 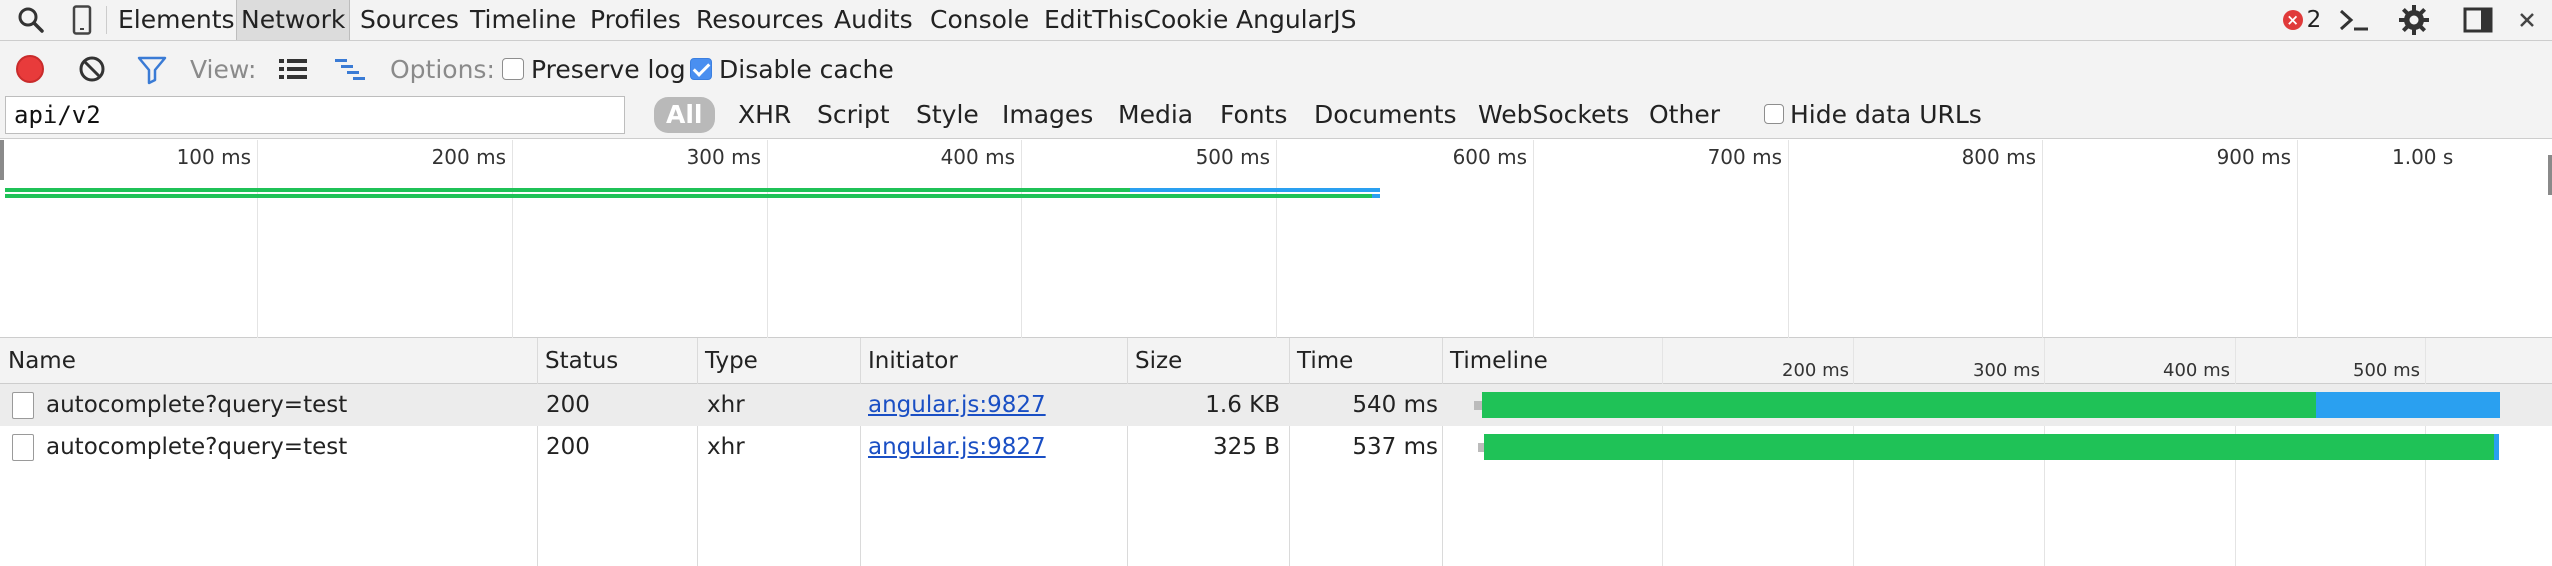 What do you see at coordinates (2478, 20) in the screenshot?
I see `dock-side-icon` at bounding box center [2478, 20].